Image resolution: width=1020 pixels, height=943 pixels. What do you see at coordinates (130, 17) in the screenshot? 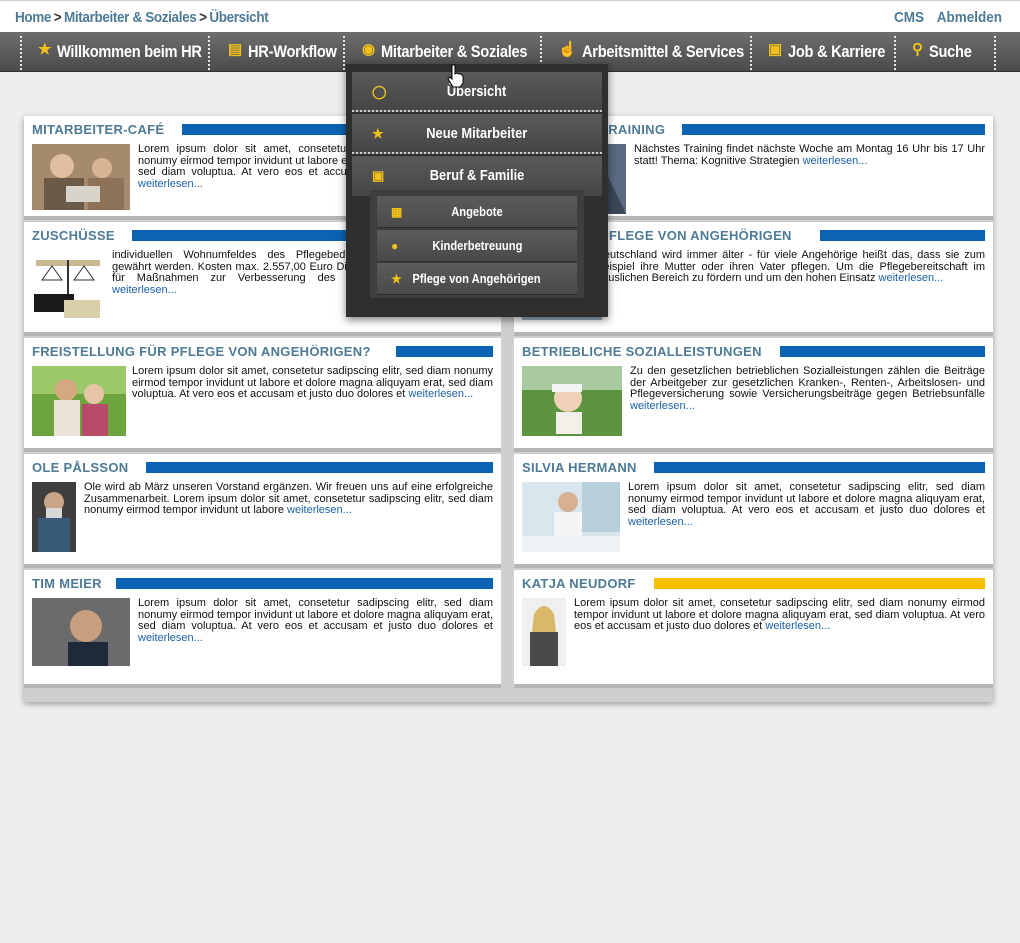
I see `breadcrumb-mitarbeiter: Mitarbeiter & Soziales` at bounding box center [130, 17].